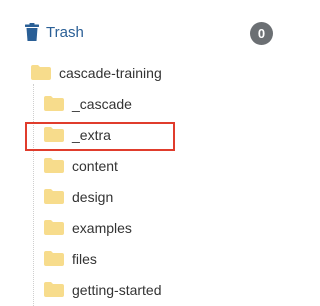 Image resolution: width=320 pixels, height=306 pixels. What do you see at coordinates (110, 73) in the screenshot?
I see `tree-node-label: cascade-training` at bounding box center [110, 73].